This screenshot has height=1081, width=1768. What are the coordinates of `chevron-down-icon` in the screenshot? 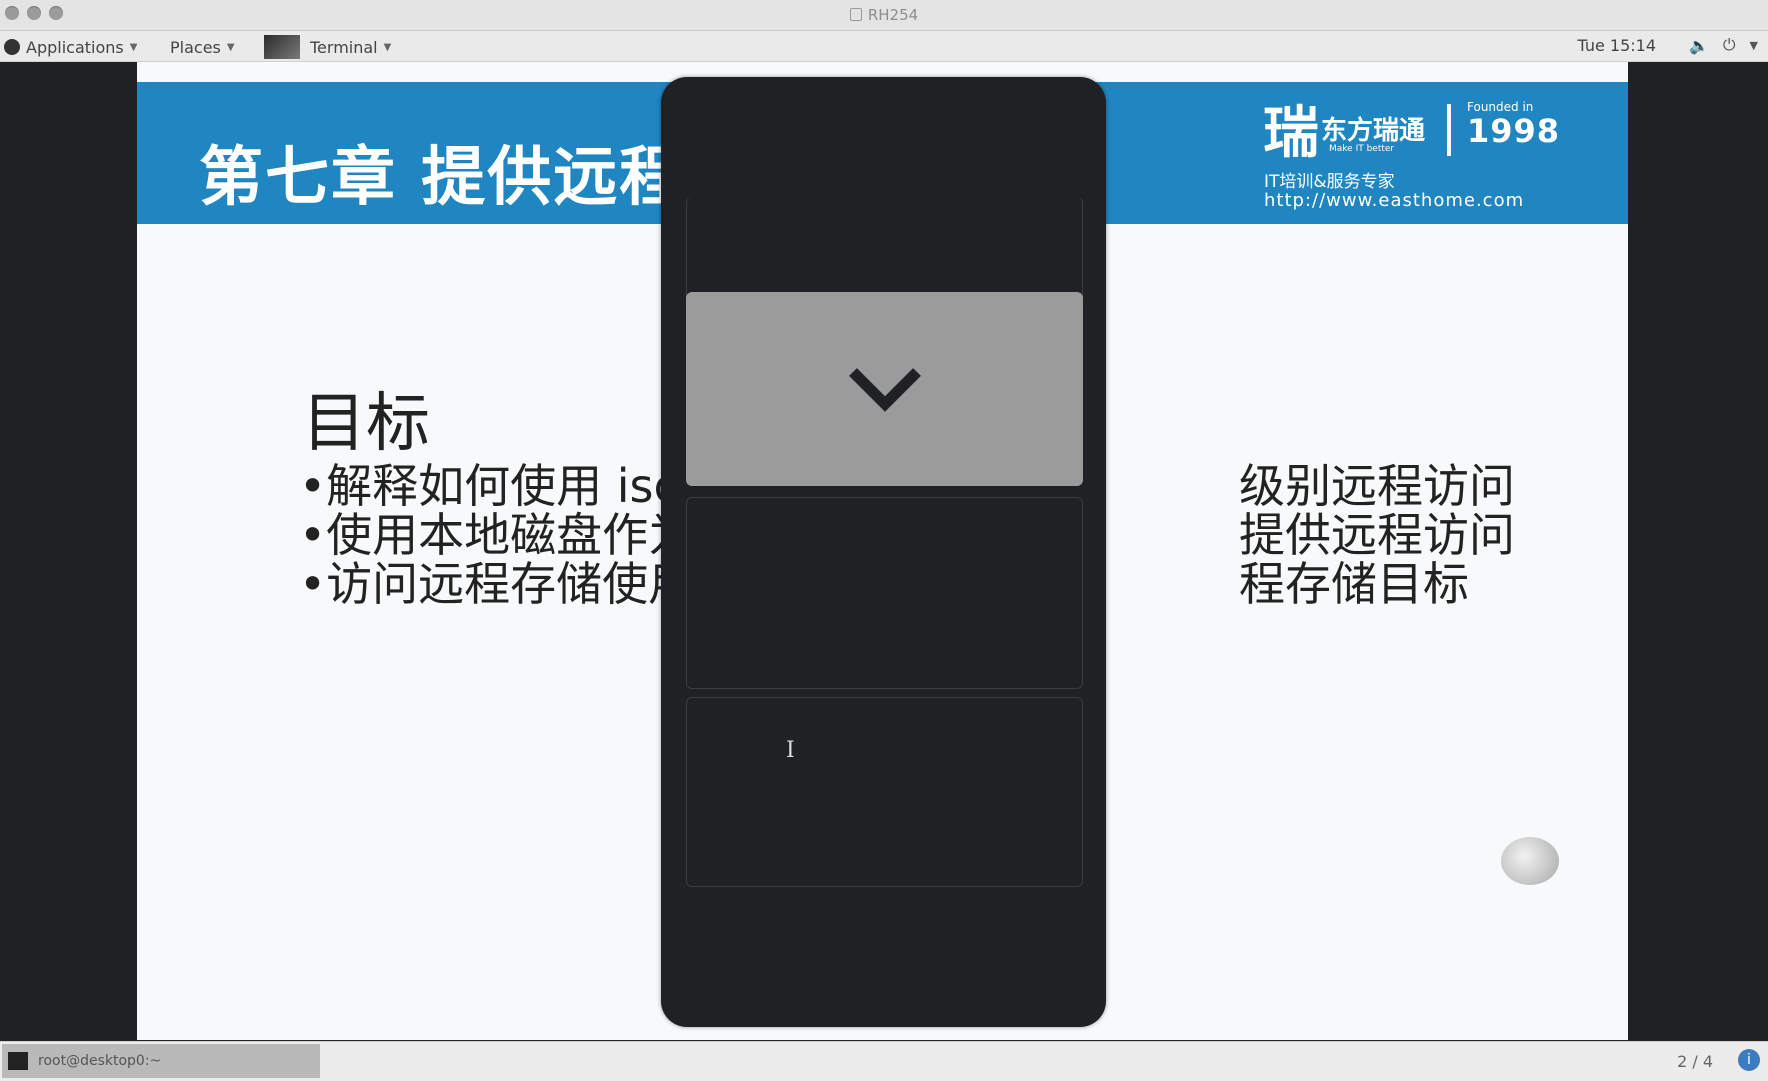 It's located at (884, 390).